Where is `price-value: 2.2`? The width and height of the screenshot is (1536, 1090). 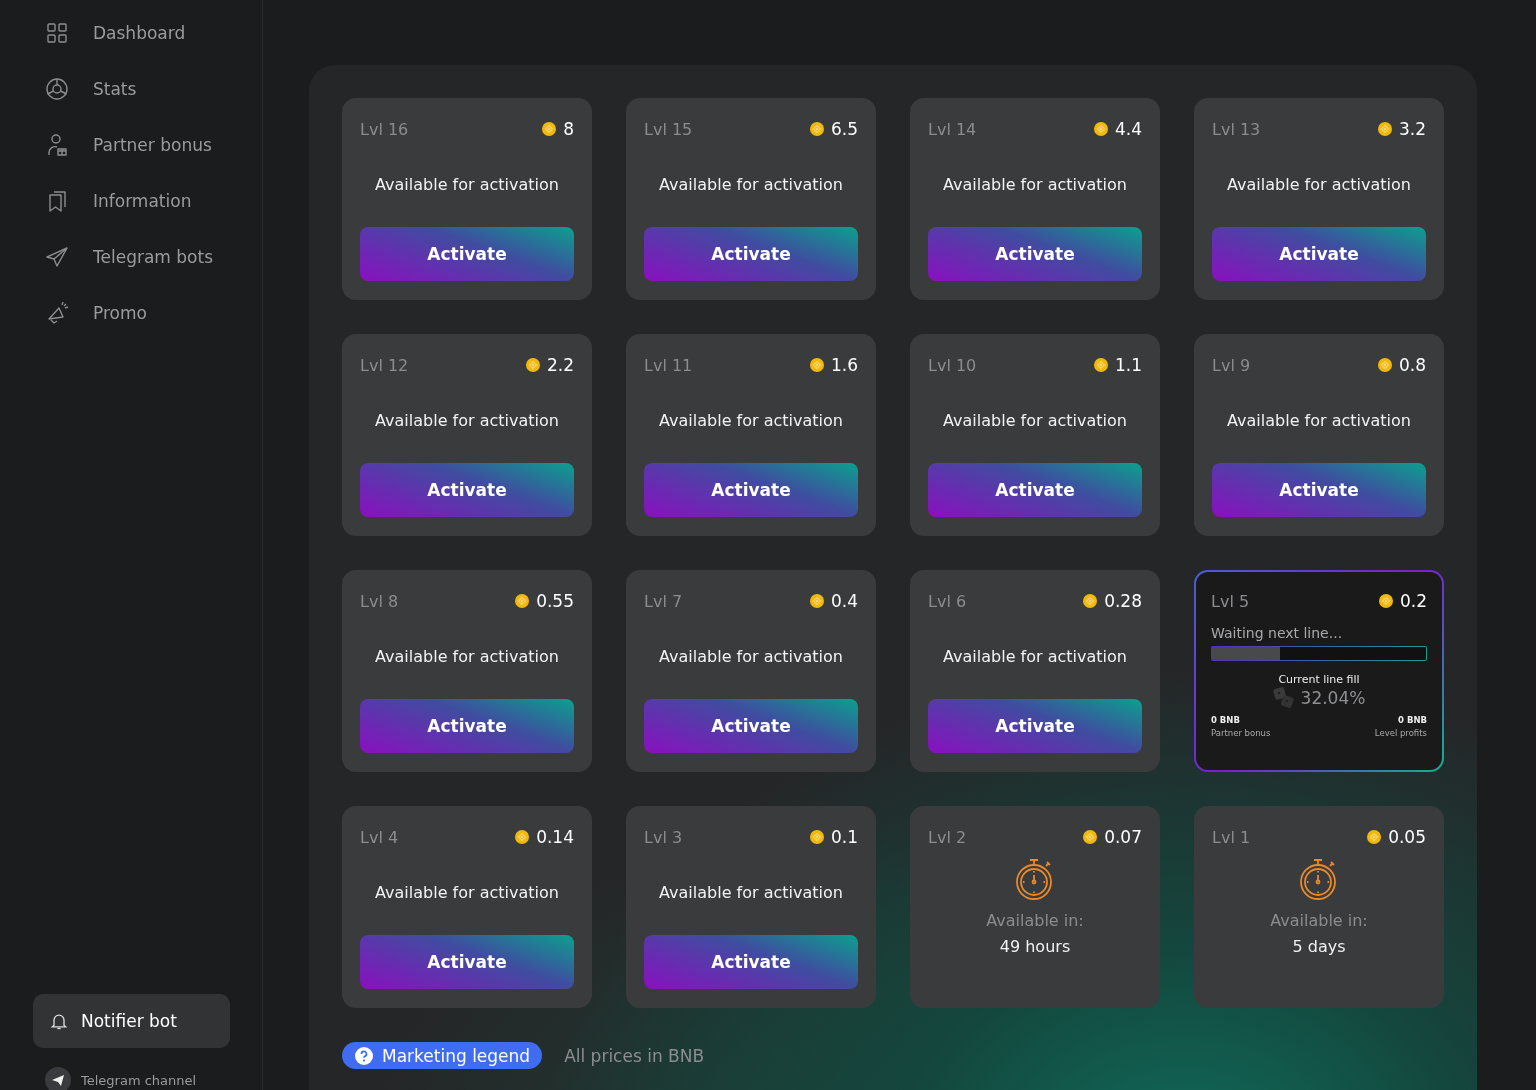 price-value: 2.2 is located at coordinates (560, 365).